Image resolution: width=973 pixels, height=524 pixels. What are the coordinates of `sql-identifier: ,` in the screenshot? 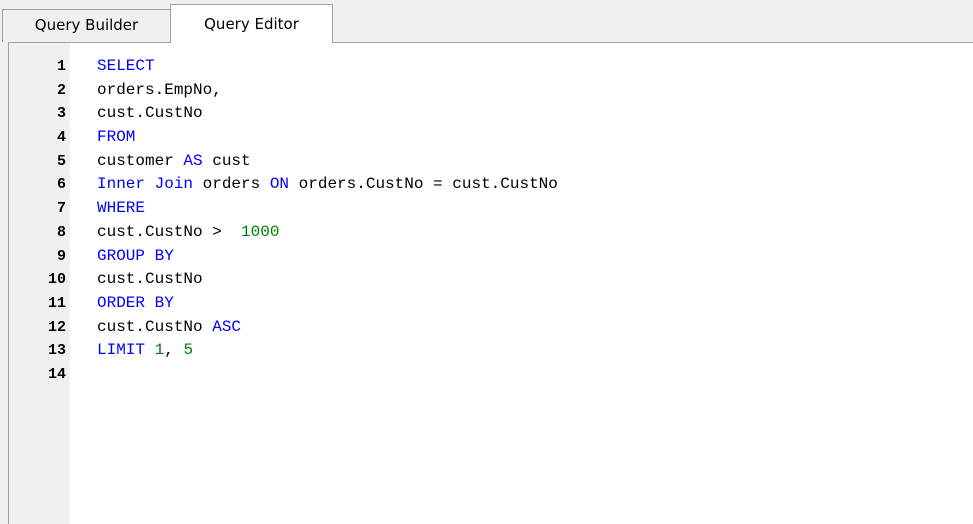 It's located at (174, 350).